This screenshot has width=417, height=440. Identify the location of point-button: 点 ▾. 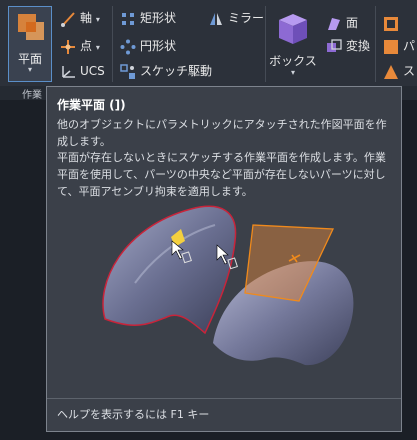
(80, 46).